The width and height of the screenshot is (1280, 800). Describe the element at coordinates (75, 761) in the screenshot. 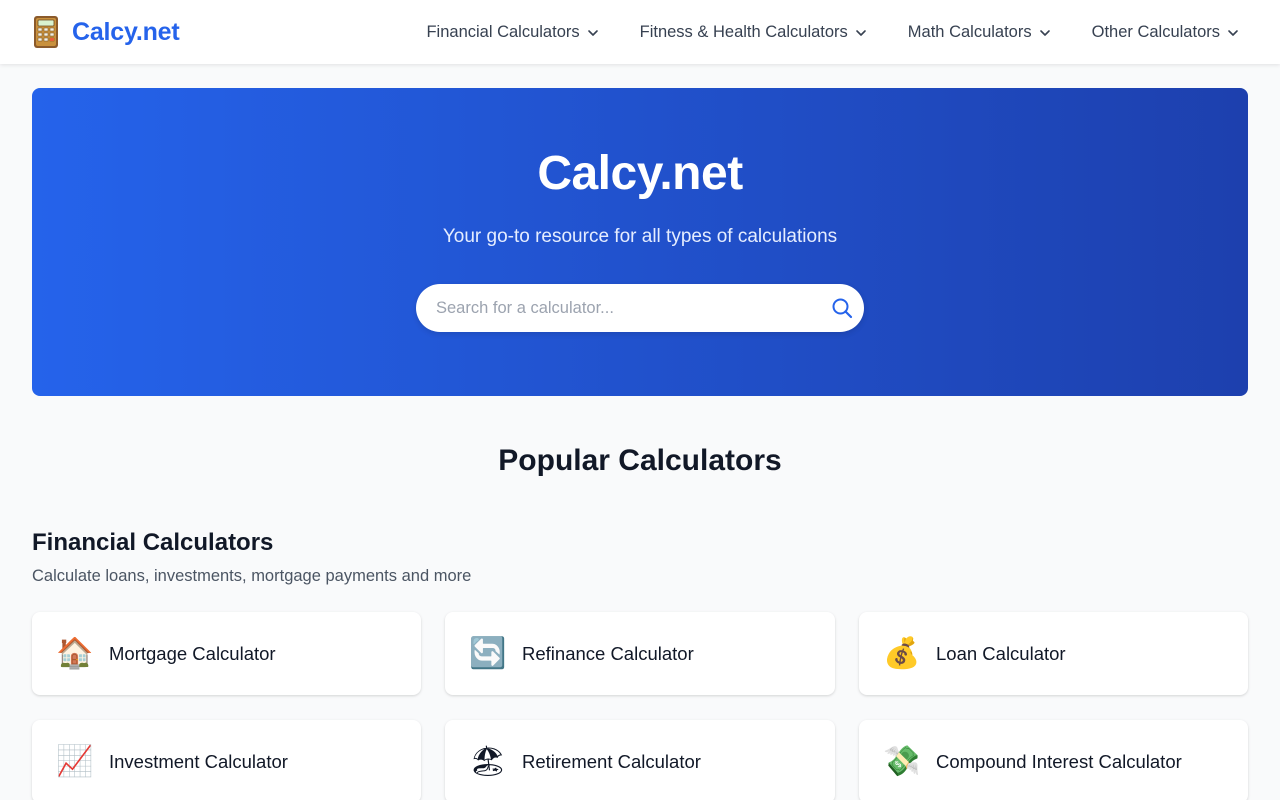

I see `chart-increasing-icon: 📈` at that location.